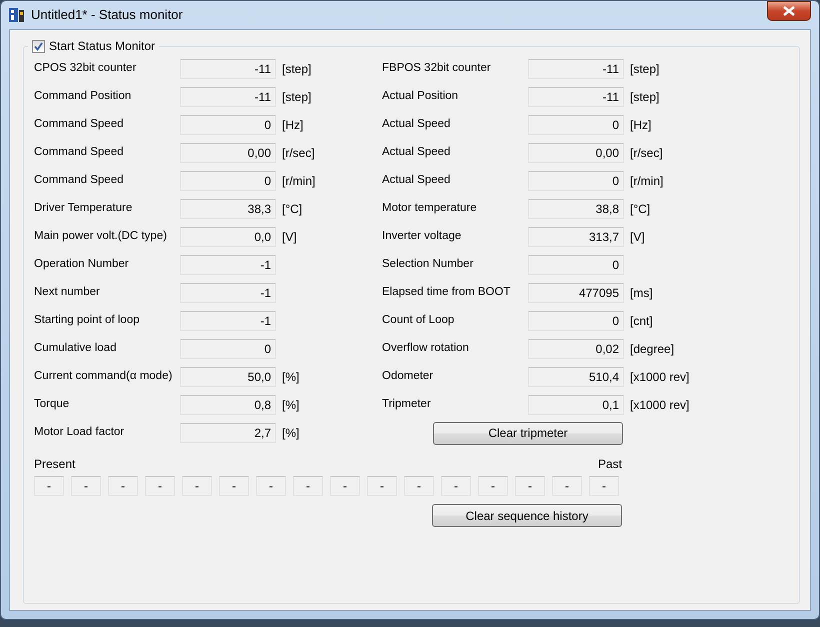 The height and width of the screenshot is (627, 820). I want to click on field-label: Tripmeter, so click(407, 404).